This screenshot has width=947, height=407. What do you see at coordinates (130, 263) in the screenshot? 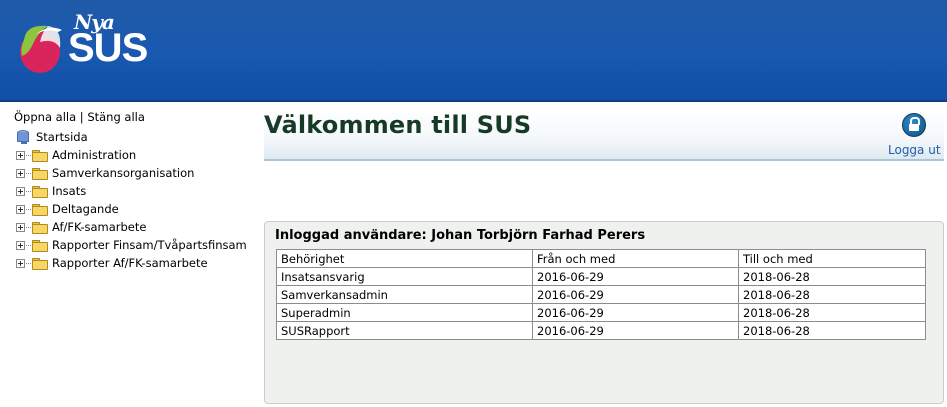
I see `tree-item-label: Rapporter Af/FK-samarbete` at bounding box center [130, 263].